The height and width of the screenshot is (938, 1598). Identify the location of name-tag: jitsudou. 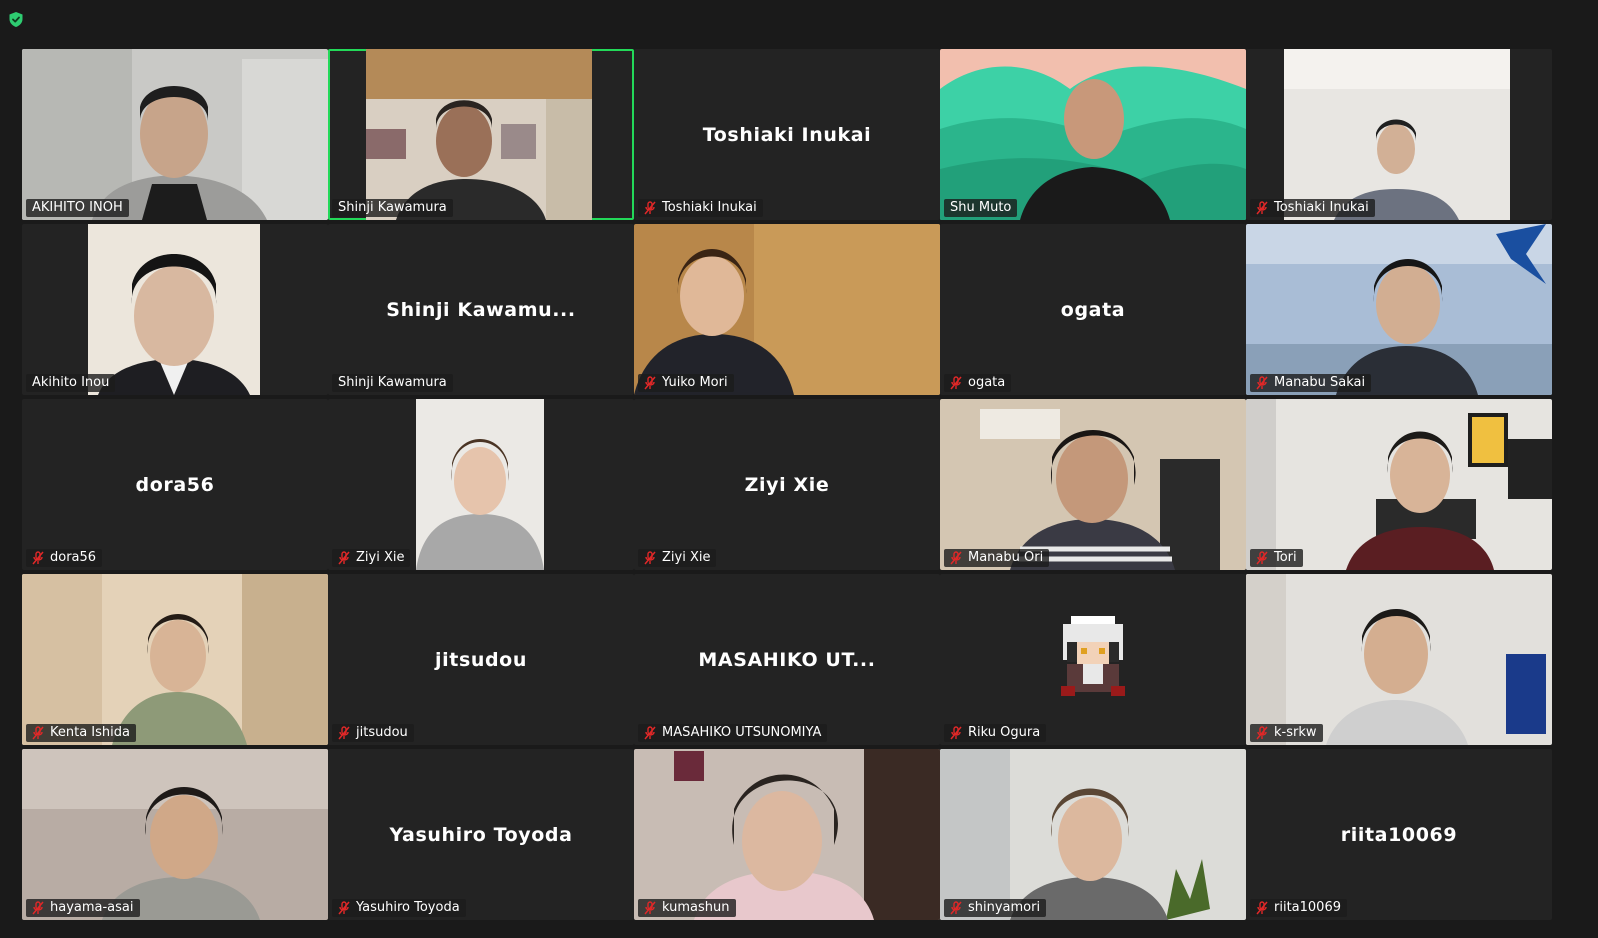
(373, 733).